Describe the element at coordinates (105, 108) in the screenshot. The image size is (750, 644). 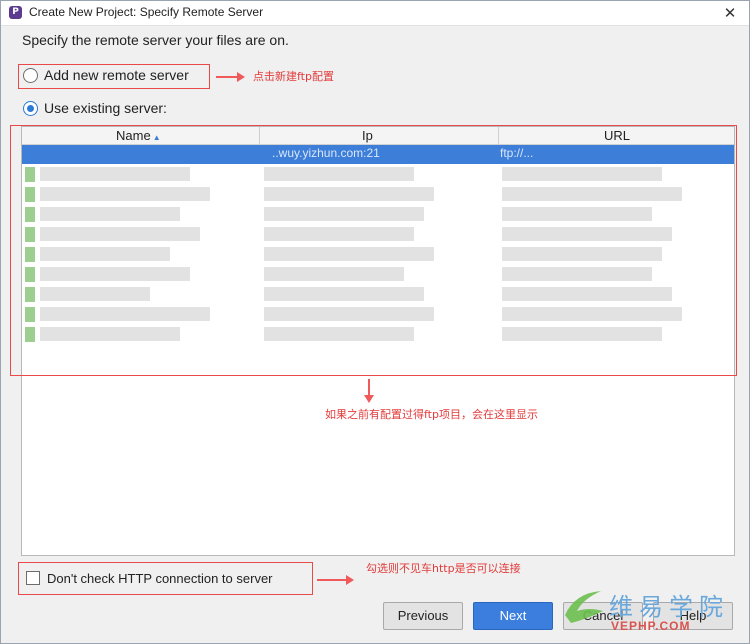
I see `use-existing-label: Use existing server:` at that location.